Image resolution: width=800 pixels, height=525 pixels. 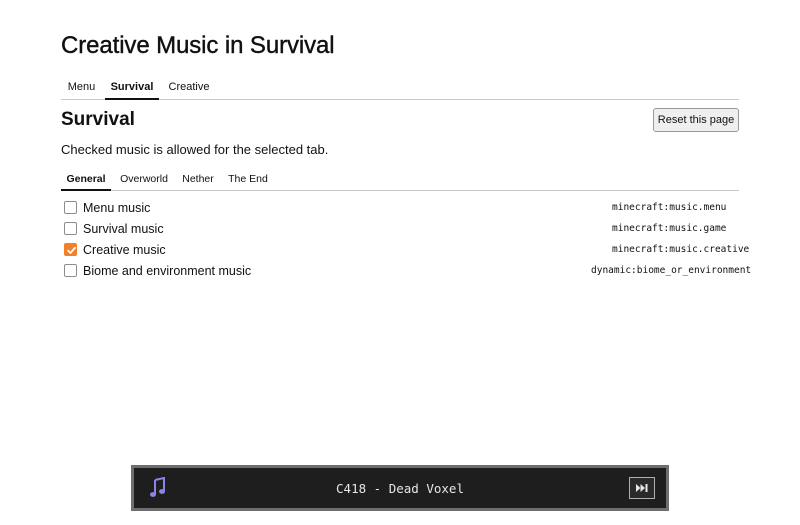 I want to click on survival-music-checkbox, so click(x=70, y=228).